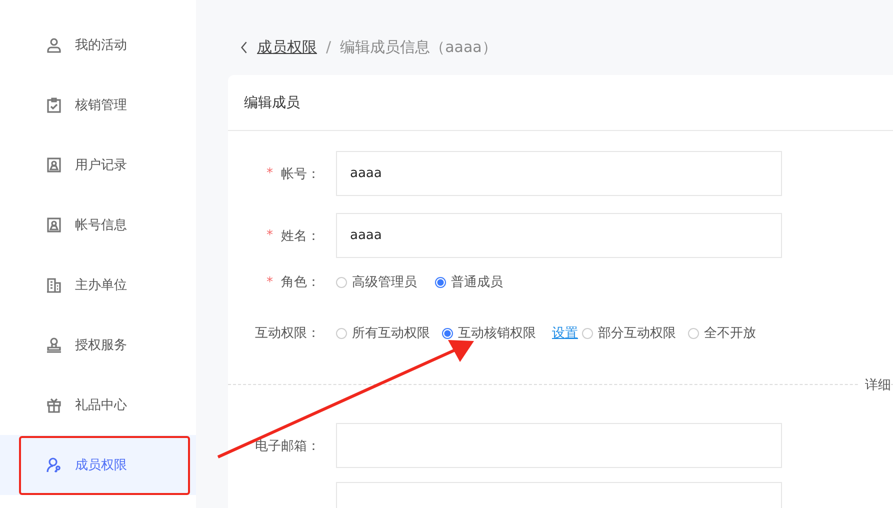  I want to click on field-label: 电子邮箱：, so click(287, 446).